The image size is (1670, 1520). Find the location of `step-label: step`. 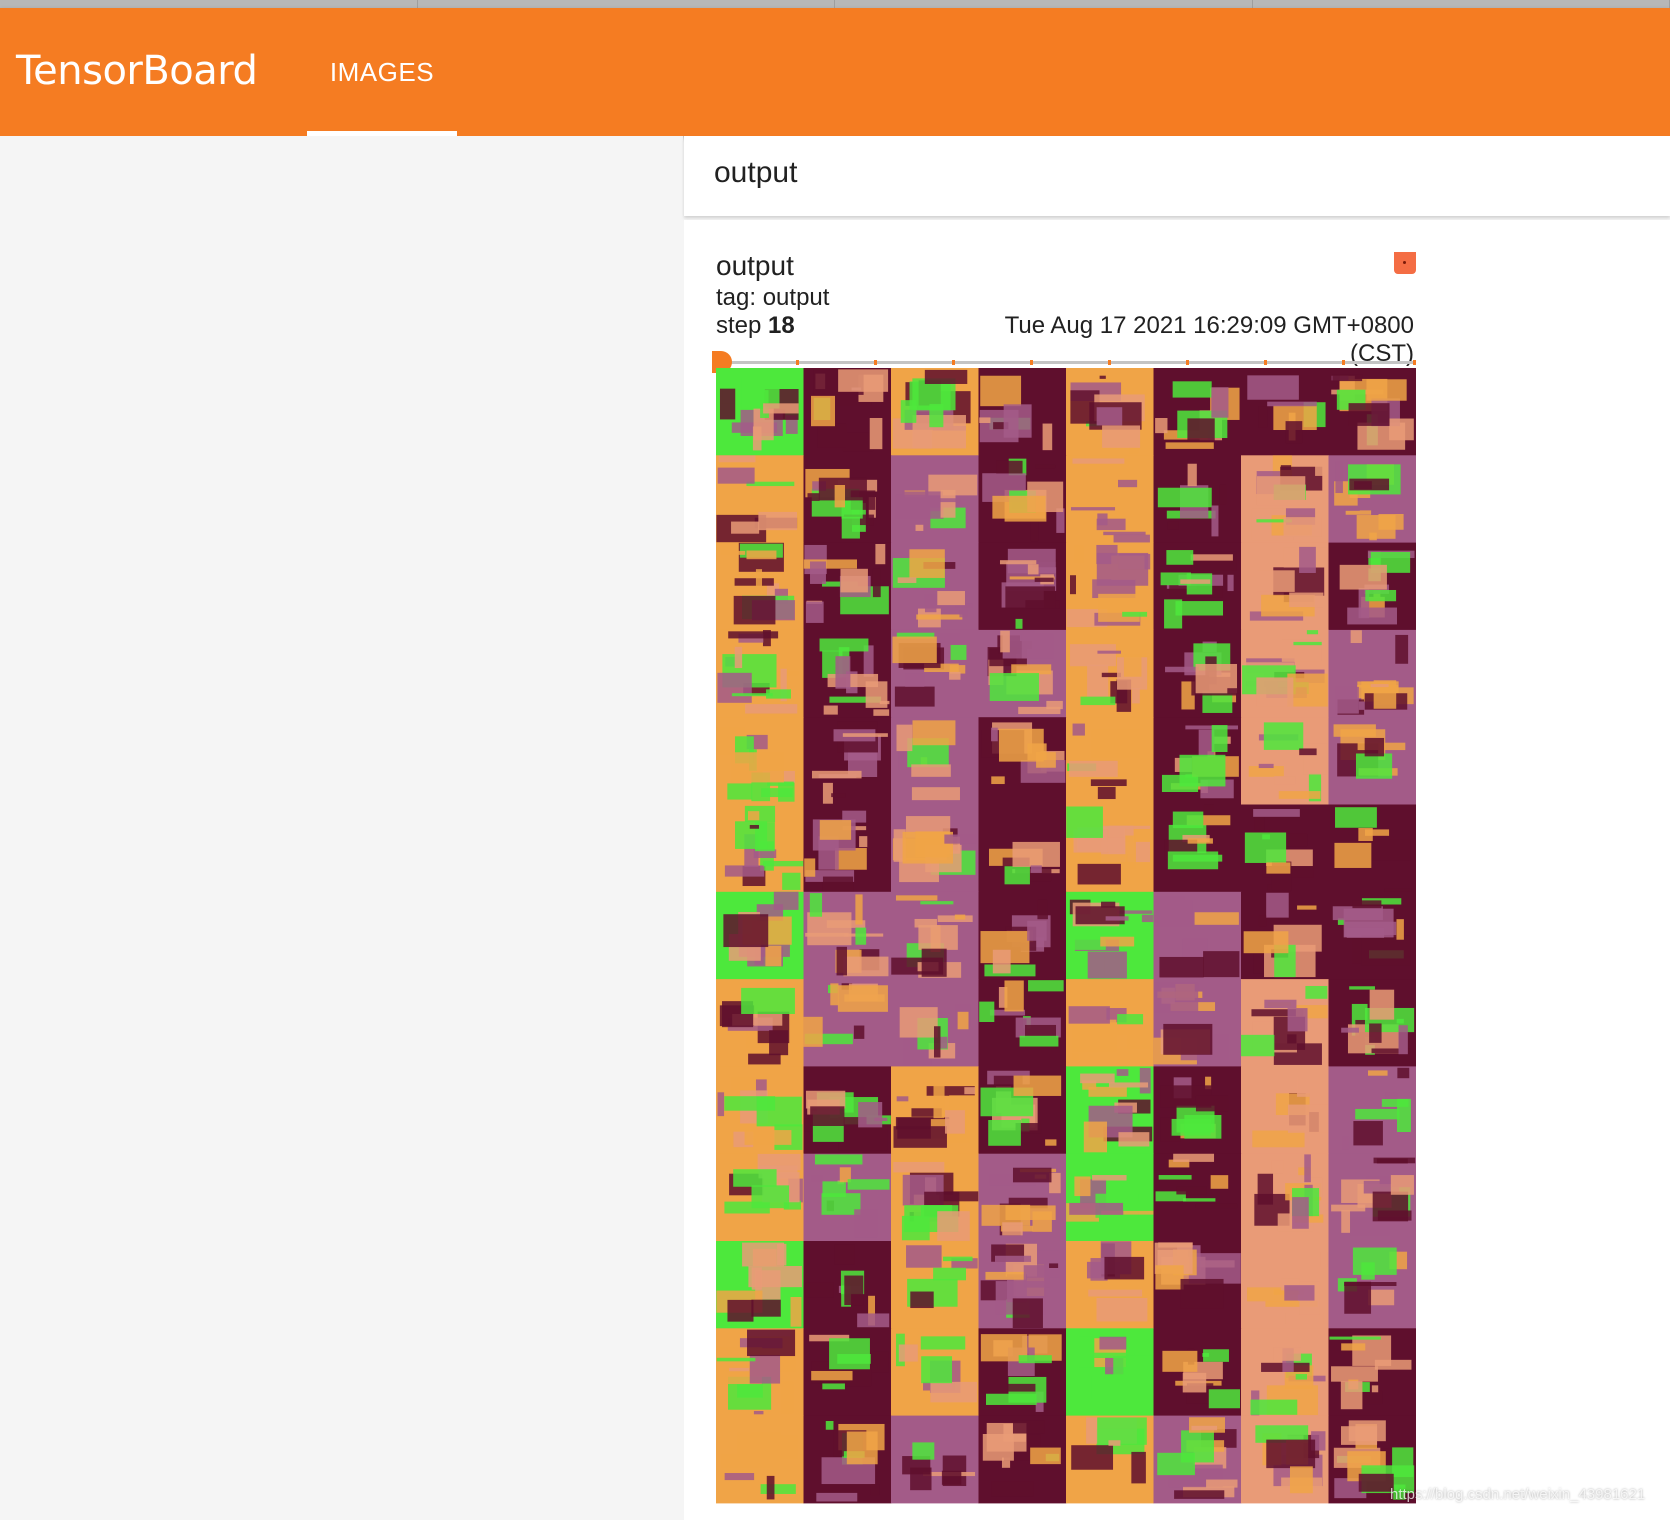

step-label: step is located at coordinates (742, 325).